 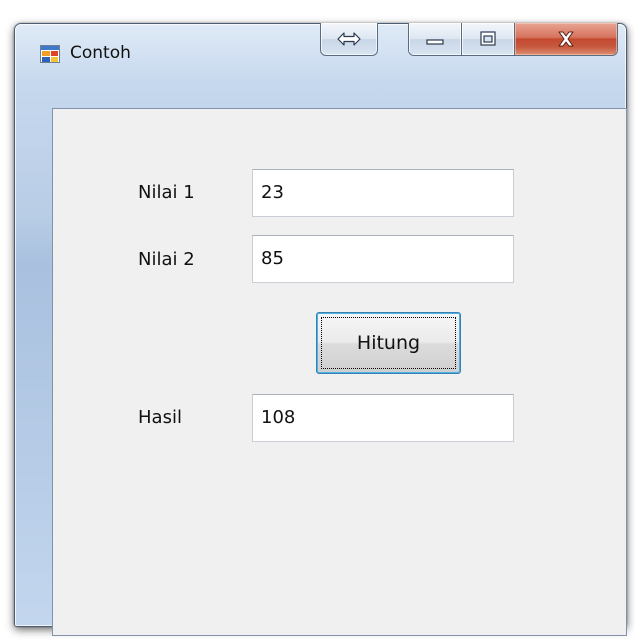 I want to click on caption-buttons, so click(x=513, y=39).